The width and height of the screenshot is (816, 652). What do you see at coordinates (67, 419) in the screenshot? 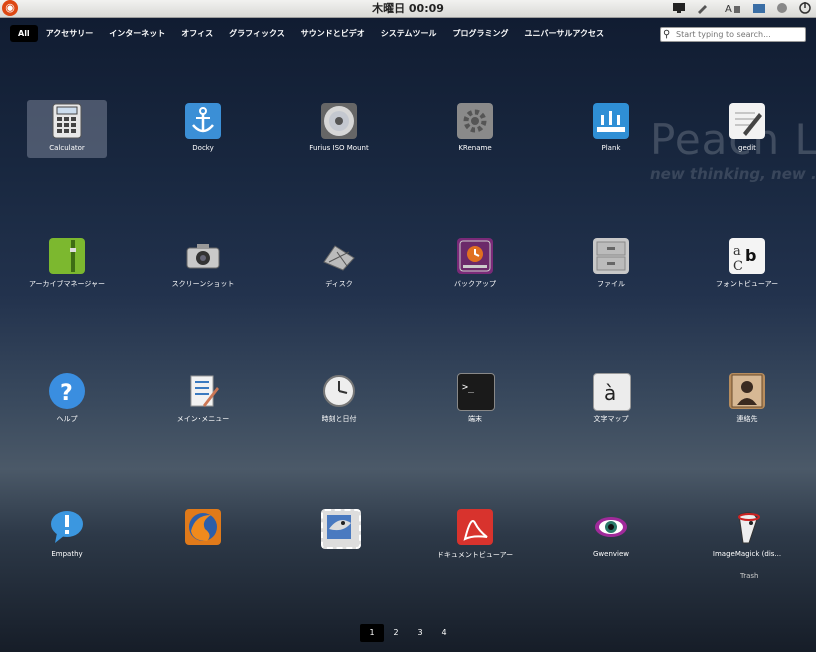
I see `app-label: ヘルプ` at bounding box center [67, 419].